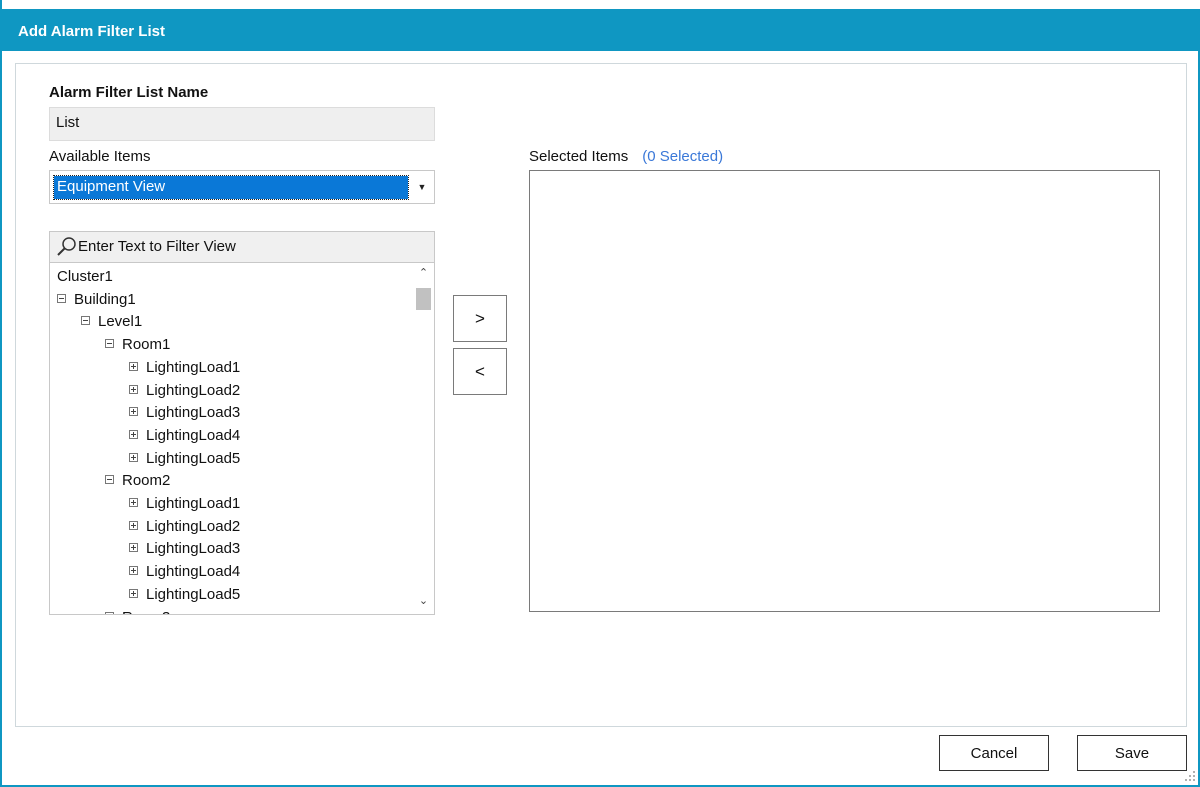 The width and height of the screenshot is (1200, 787). I want to click on add-to-selected-button: >, so click(480, 318).